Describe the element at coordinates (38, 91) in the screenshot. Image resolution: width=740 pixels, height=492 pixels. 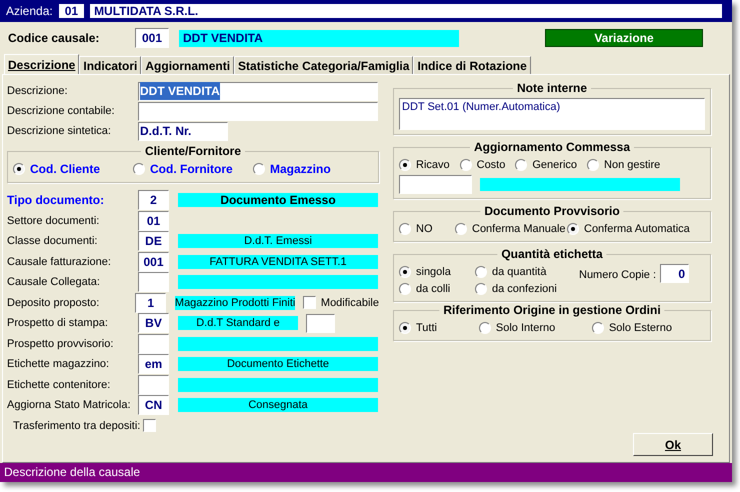
I see `field-label: Descrizione:` at that location.